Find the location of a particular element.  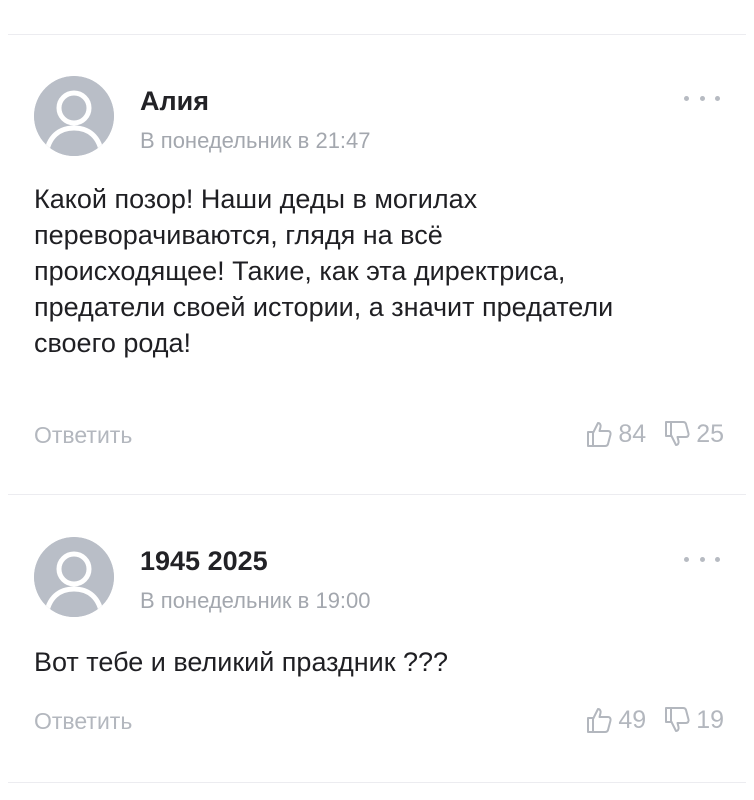

divider-top is located at coordinates (377, 34).